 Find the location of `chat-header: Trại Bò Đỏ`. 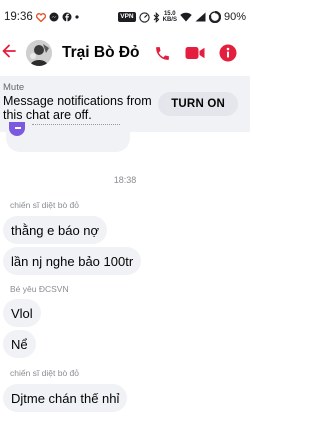

chat-header: Trại Bò Đỏ is located at coordinates (125, 53).